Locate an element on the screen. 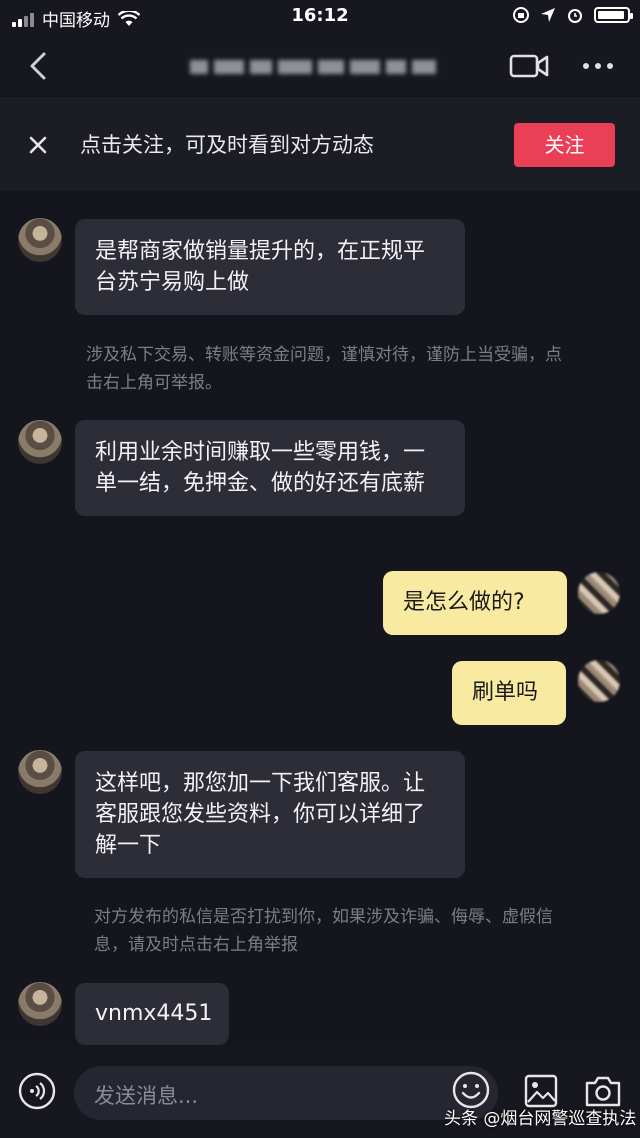 Image resolution: width=640 pixels, height=1138 pixels. status-right is located at coordinates (572, 15).